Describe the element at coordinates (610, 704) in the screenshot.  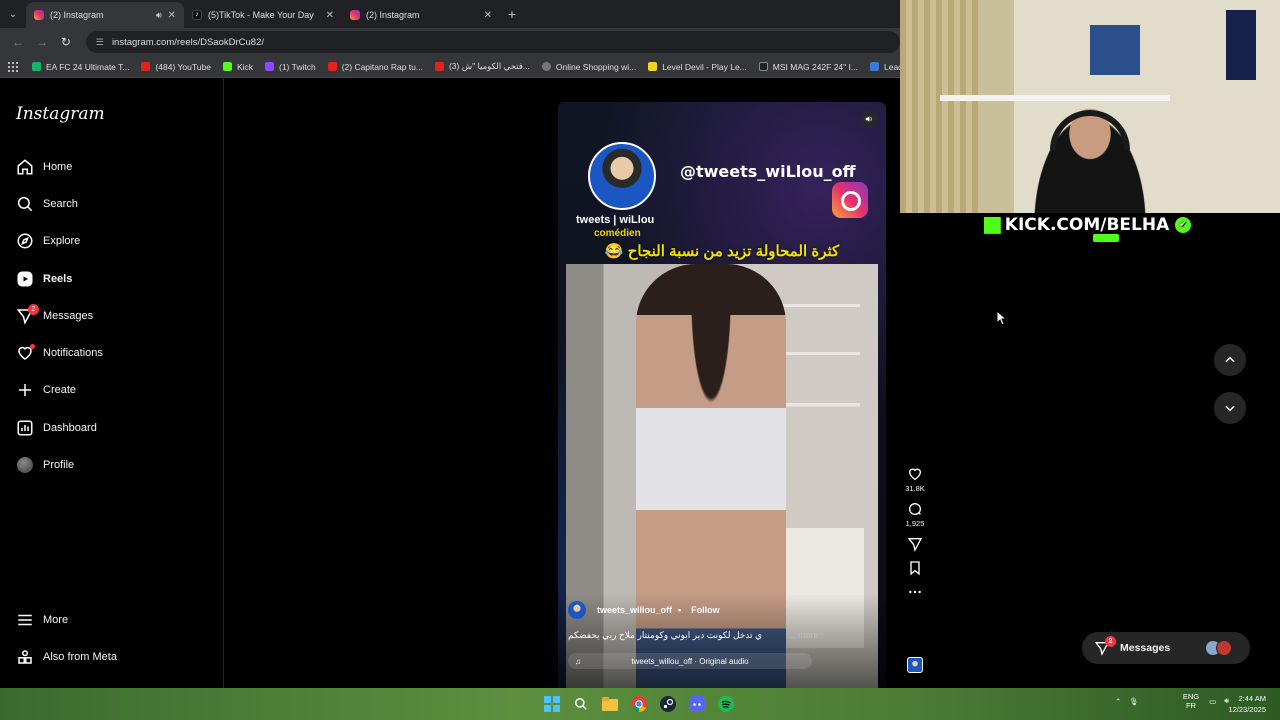
I see `file-explorer-icon` at that location.